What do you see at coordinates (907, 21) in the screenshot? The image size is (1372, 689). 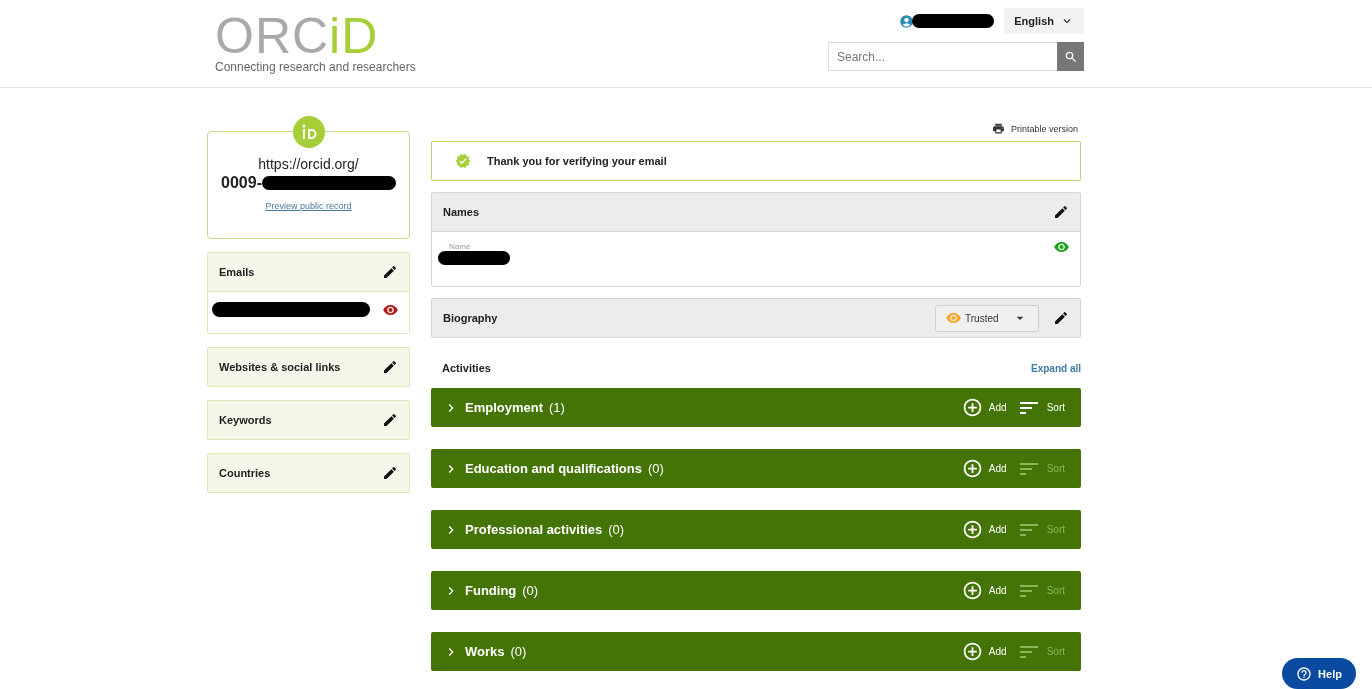 I see `user-icon` at bounding box center [907, 21].